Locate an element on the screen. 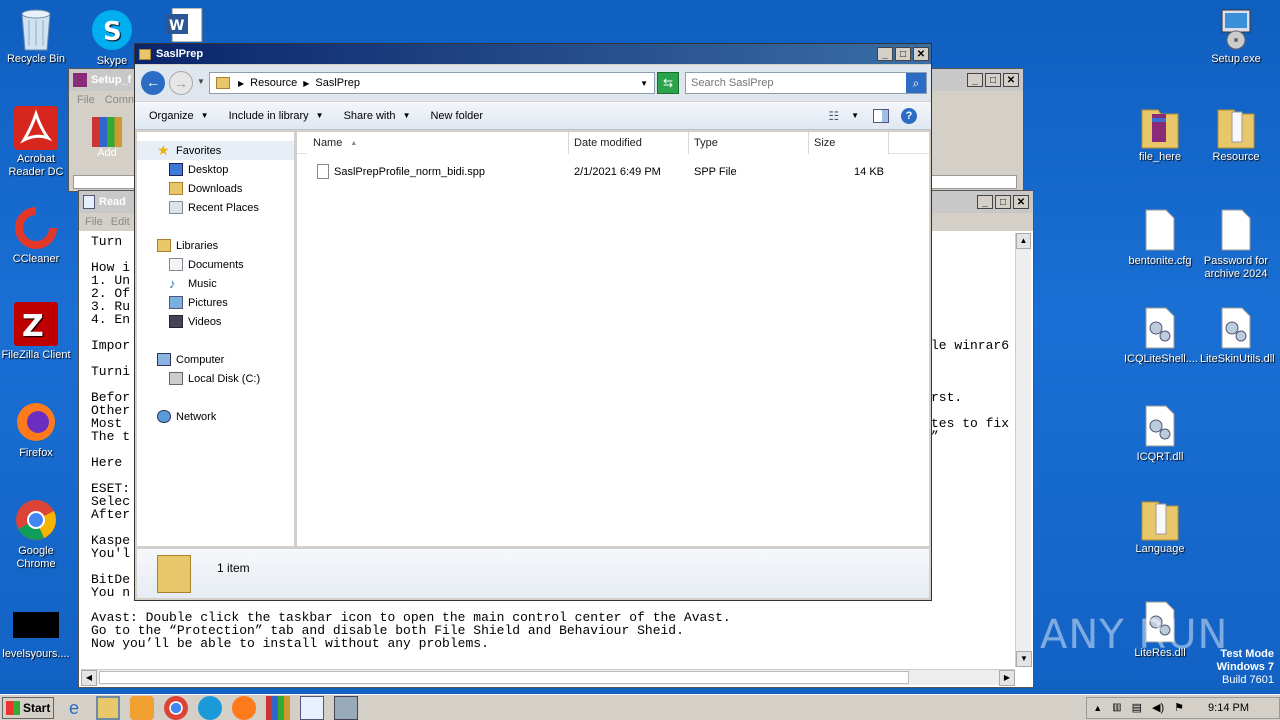 The image size is (1280, 720). menu-edit: Edit is located at coordinates (120, 222).